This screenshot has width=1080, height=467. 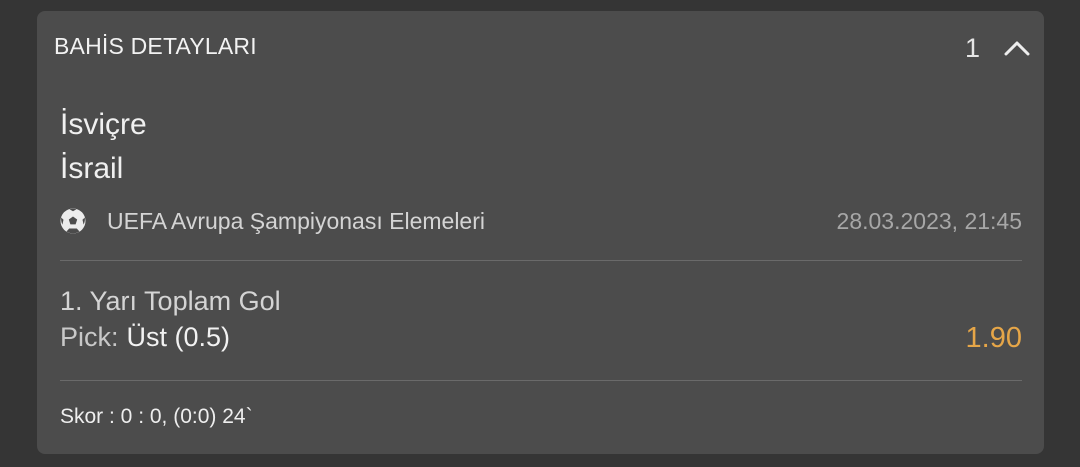 I want to click on home-team: İsviçre, so click(x=103, y=124).